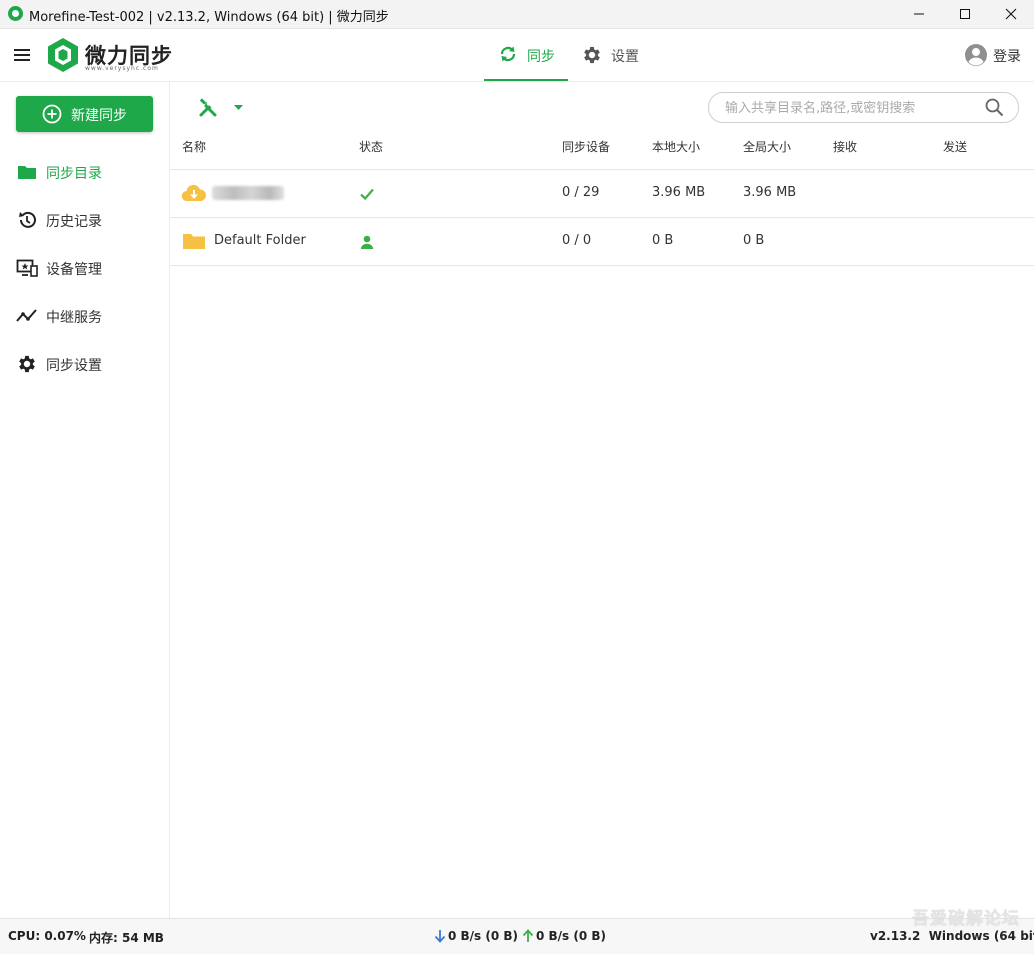  What do you see at coordinates (74, 366) in the screenshot?
I see `sidebar-item-label: 同步设置` at bounding box center [74, 366].